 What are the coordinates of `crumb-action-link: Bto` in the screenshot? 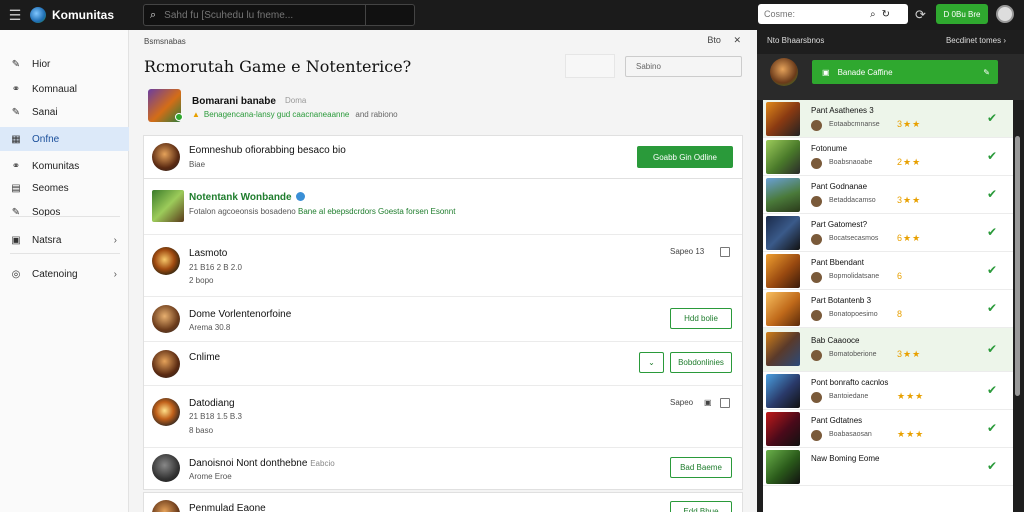 It's located at (714, 40).